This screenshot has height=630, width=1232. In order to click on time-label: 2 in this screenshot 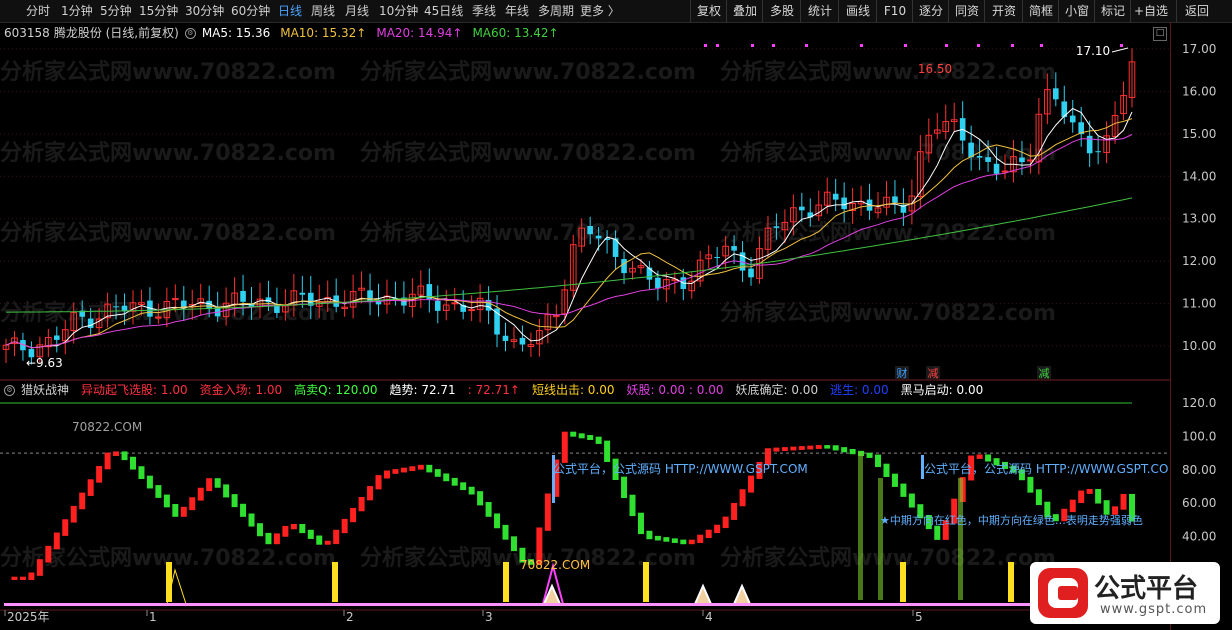, I will do `click(350, 617)`.